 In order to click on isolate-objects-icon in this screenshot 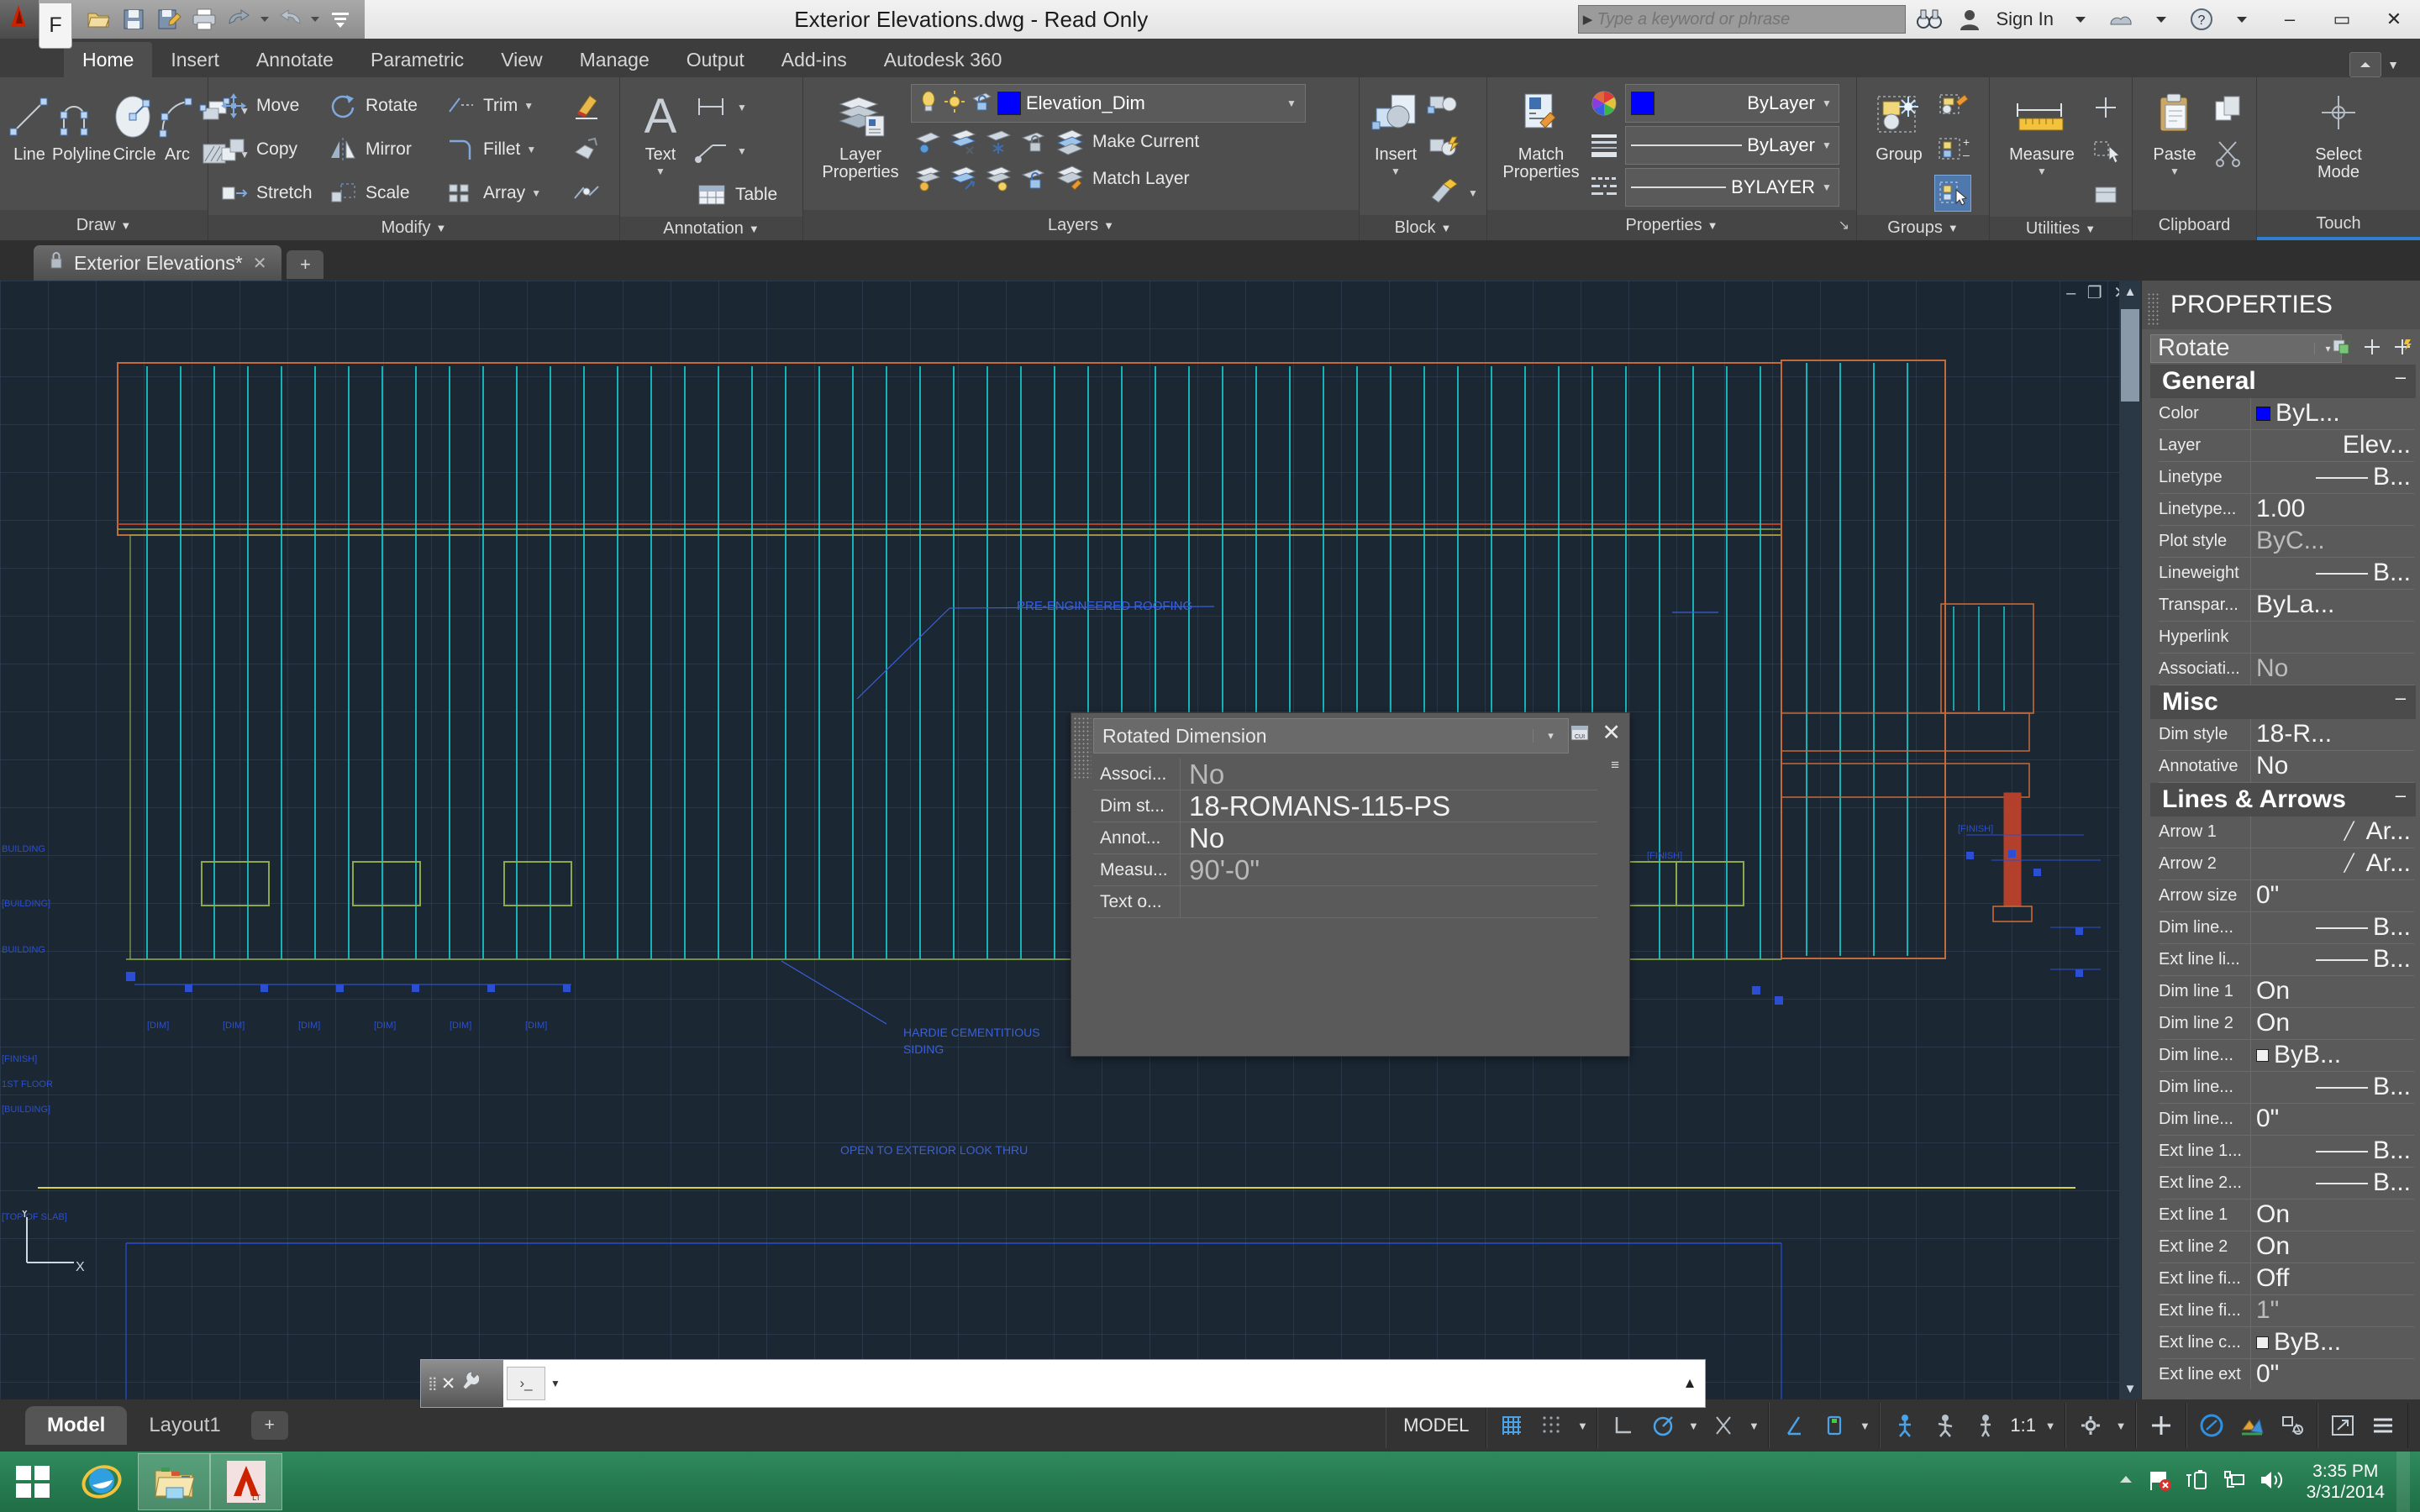, I will do `click(2211, 1425)`.